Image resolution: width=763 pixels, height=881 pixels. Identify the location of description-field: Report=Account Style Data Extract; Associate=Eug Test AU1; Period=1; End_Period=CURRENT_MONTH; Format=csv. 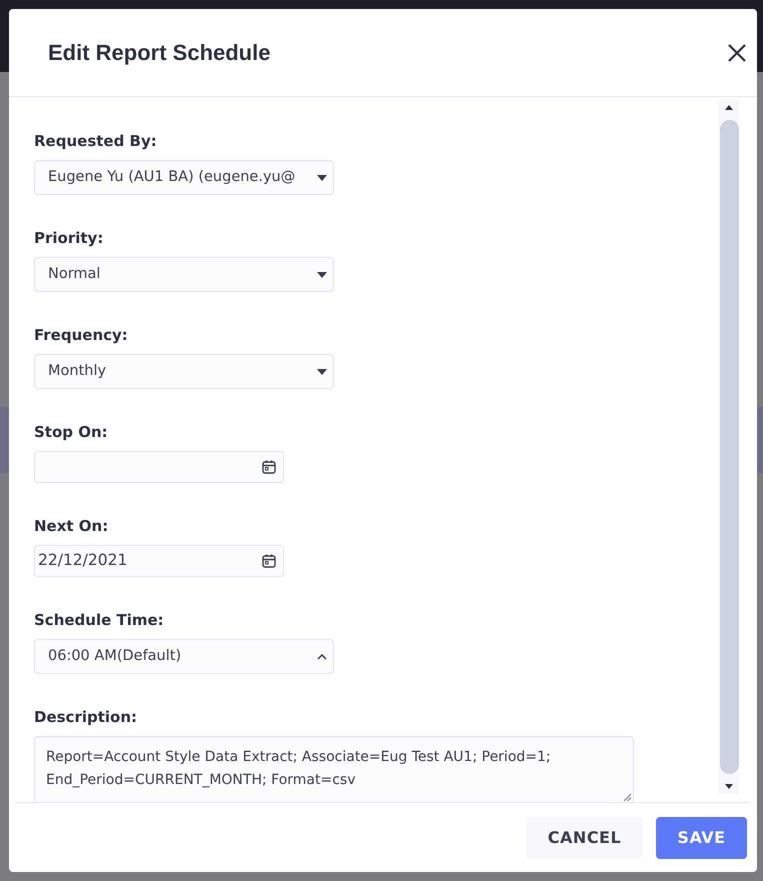
(334, 769).